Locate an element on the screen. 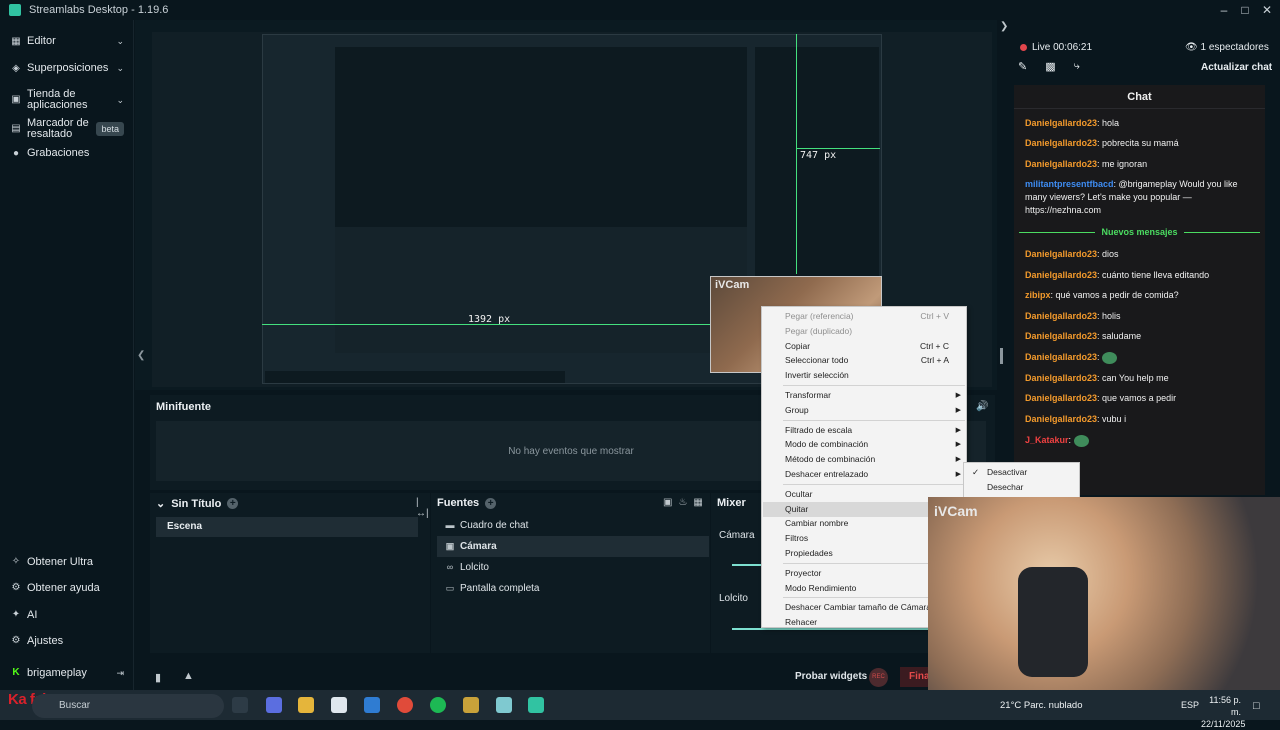  share-icon: ⤷ is located at coordinates (1077, 66).